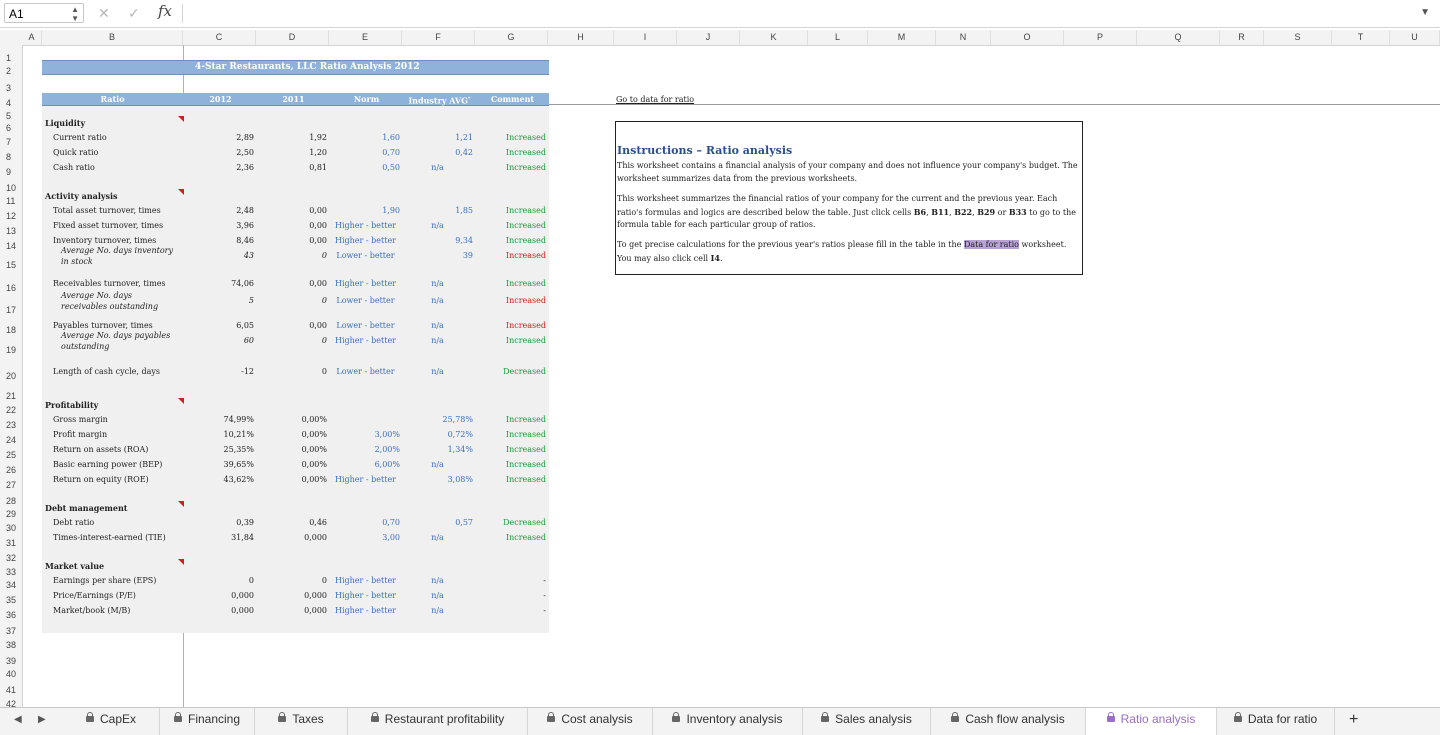 Image resolution: width=1440 pixels, height=735 pixels. What do you see at coordinates (11, 172) in the screenshot?
I see `row-header-9: 9` at bounding box center [11, 172].